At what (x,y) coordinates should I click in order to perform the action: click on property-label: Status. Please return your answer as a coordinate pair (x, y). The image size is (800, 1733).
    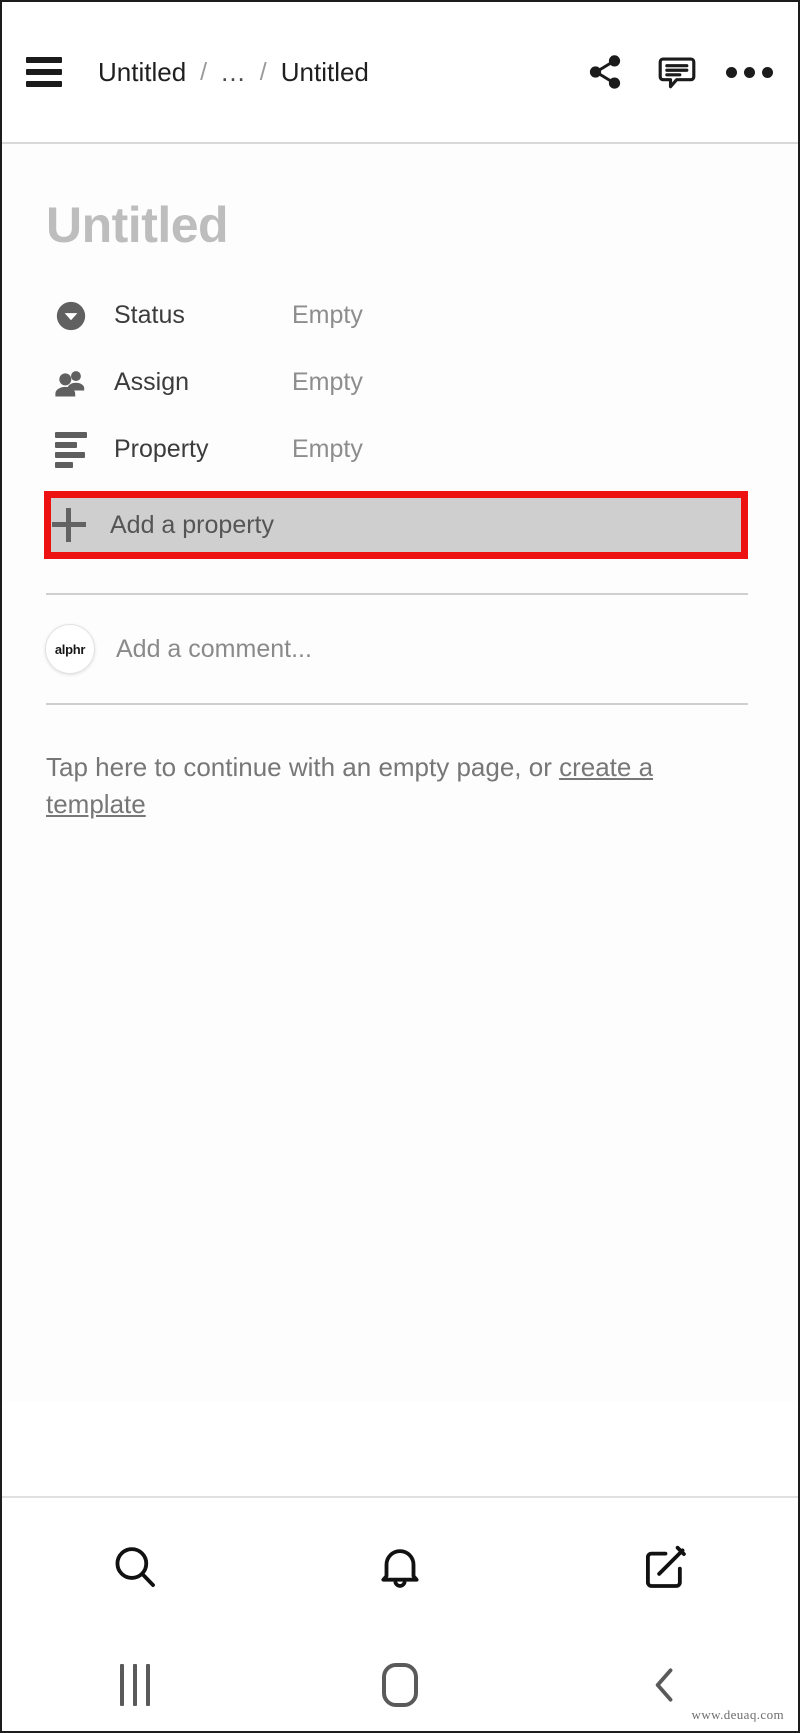
    Looking at the image, I should click on (149, 315).